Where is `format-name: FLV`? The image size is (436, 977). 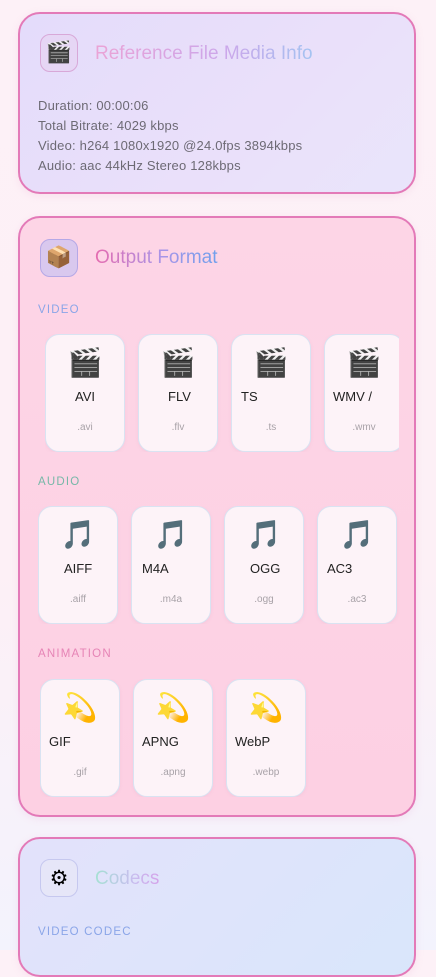 format-name: FLV is located at coordinates (179, 396).